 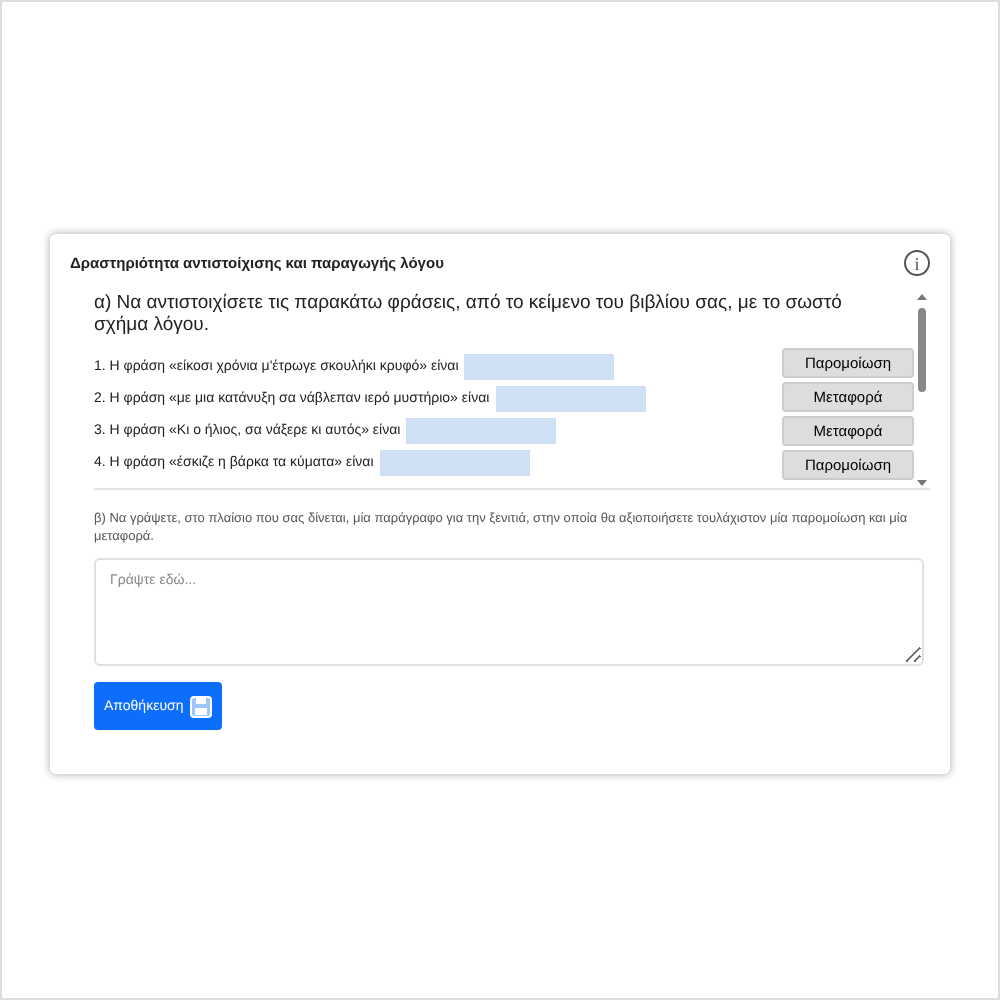 What do you see at coordinates (469, 314) in the screenshot?
I see `question-text: α) Να αντιστοιχίσετε τις παρακάτω φράσεις, από το κείμενο του βιβλίου σας, με το σωστό σχήμα λόγου.` at bounding box center [469, 314].